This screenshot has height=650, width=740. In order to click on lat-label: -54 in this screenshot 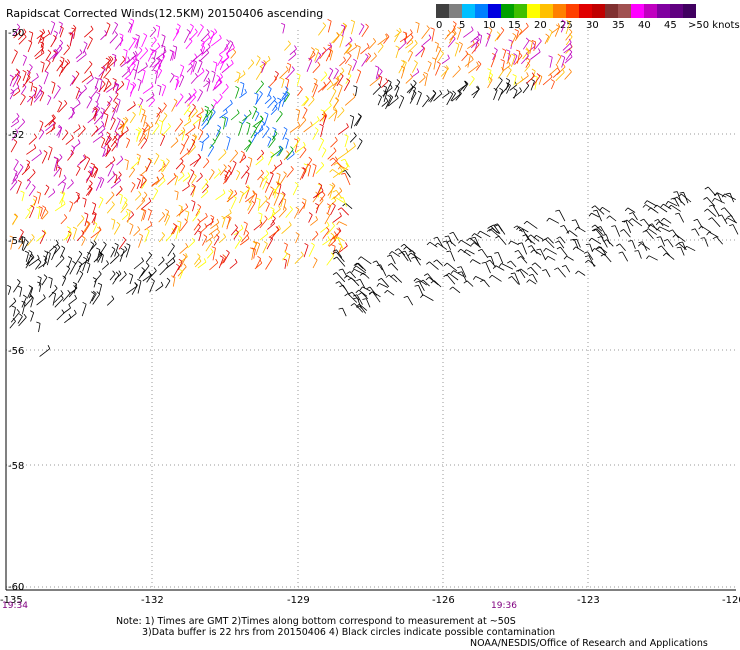, I will do `click(16, 241)`.